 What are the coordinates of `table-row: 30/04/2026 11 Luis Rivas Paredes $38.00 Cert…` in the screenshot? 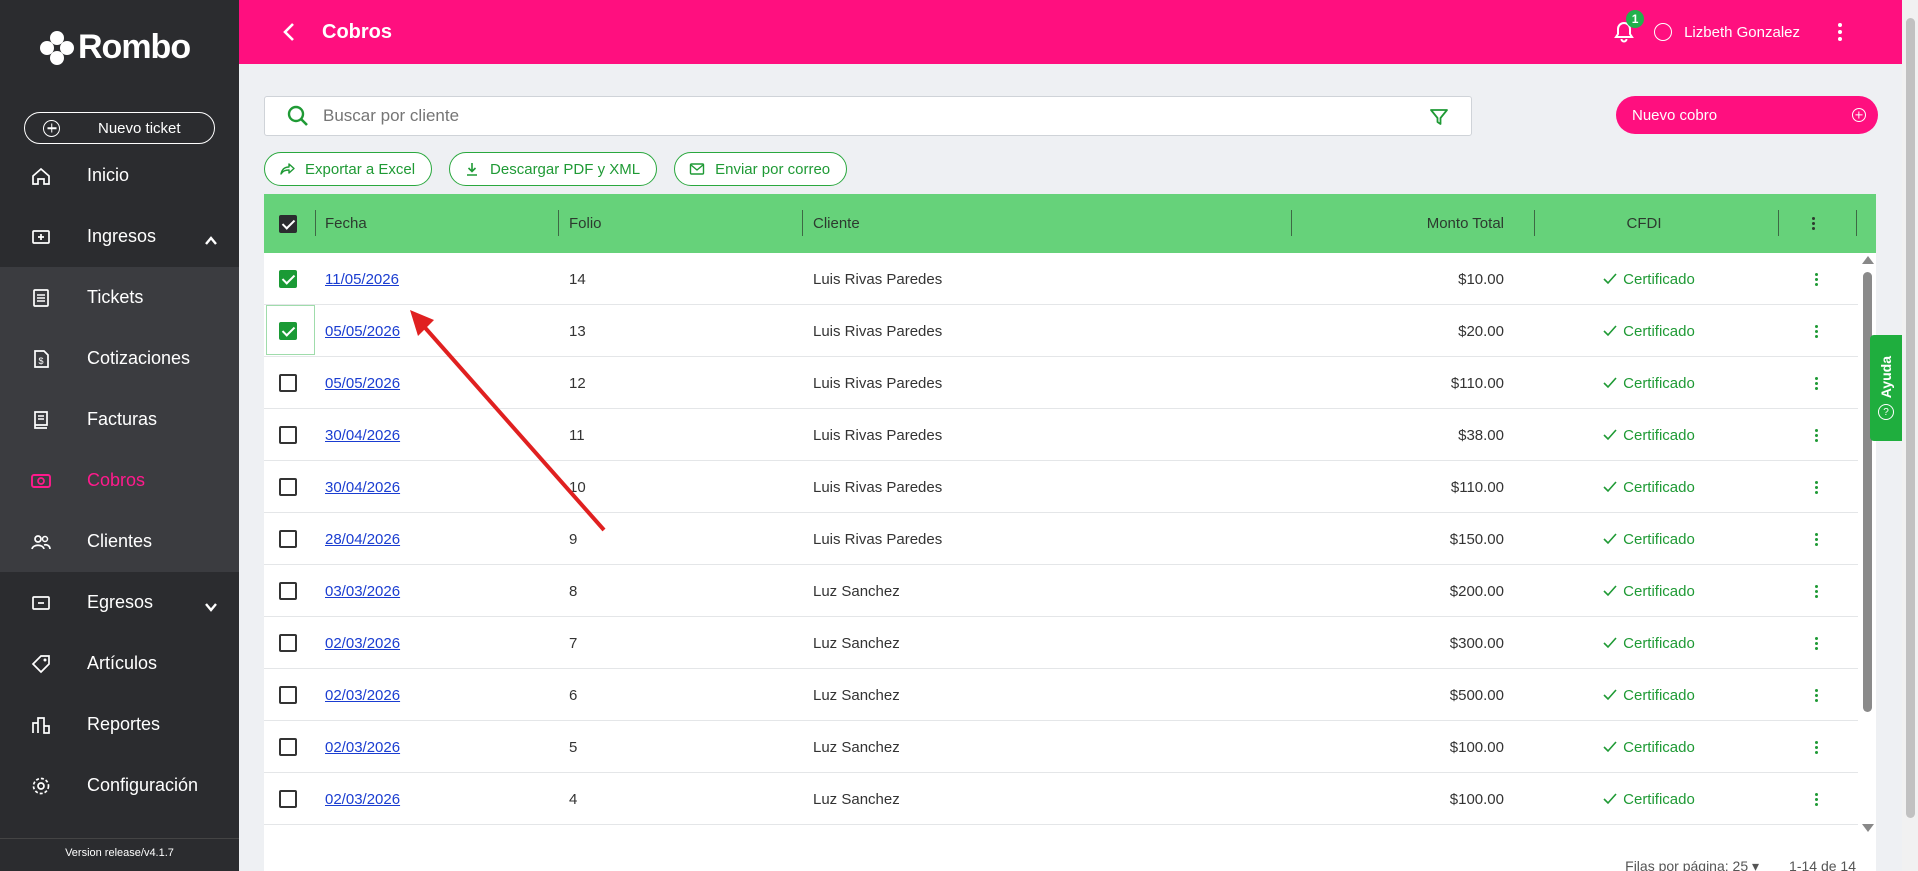 It's located at (1061, 435).